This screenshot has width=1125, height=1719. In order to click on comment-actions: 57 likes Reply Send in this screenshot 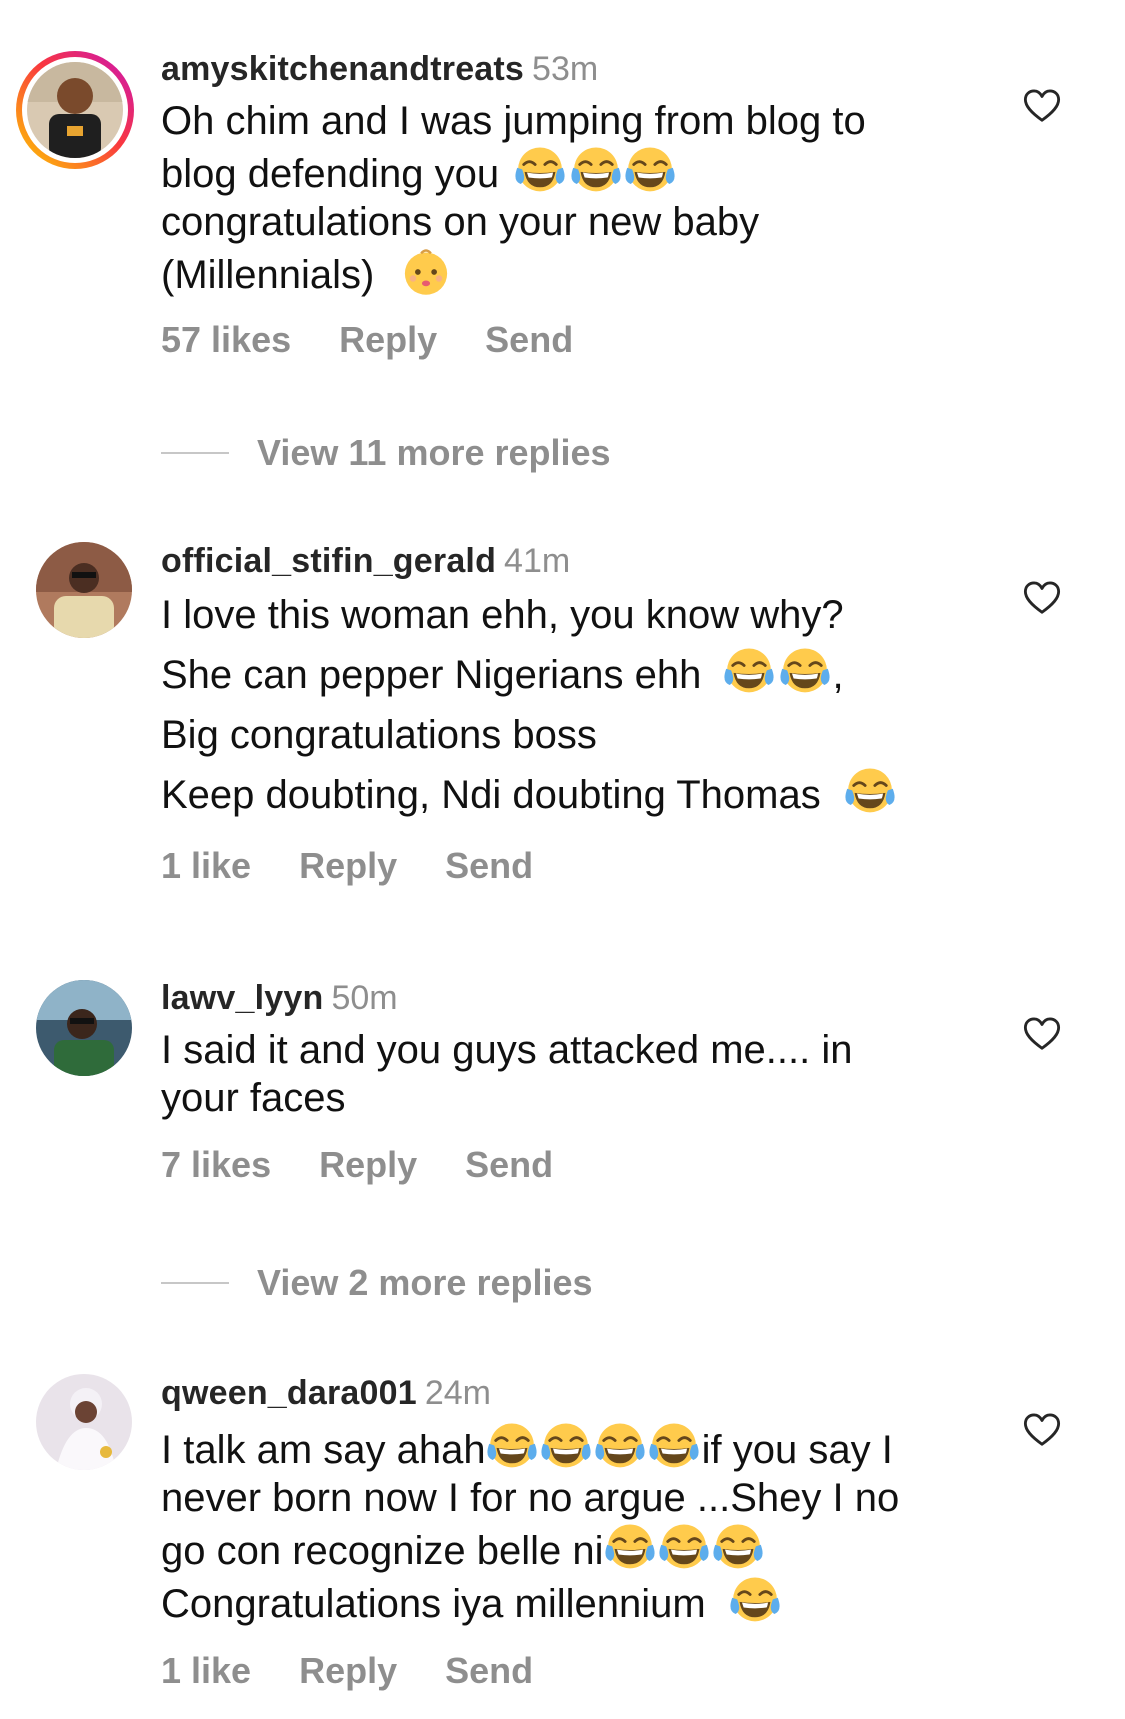, I will do `click(571, 340)`.